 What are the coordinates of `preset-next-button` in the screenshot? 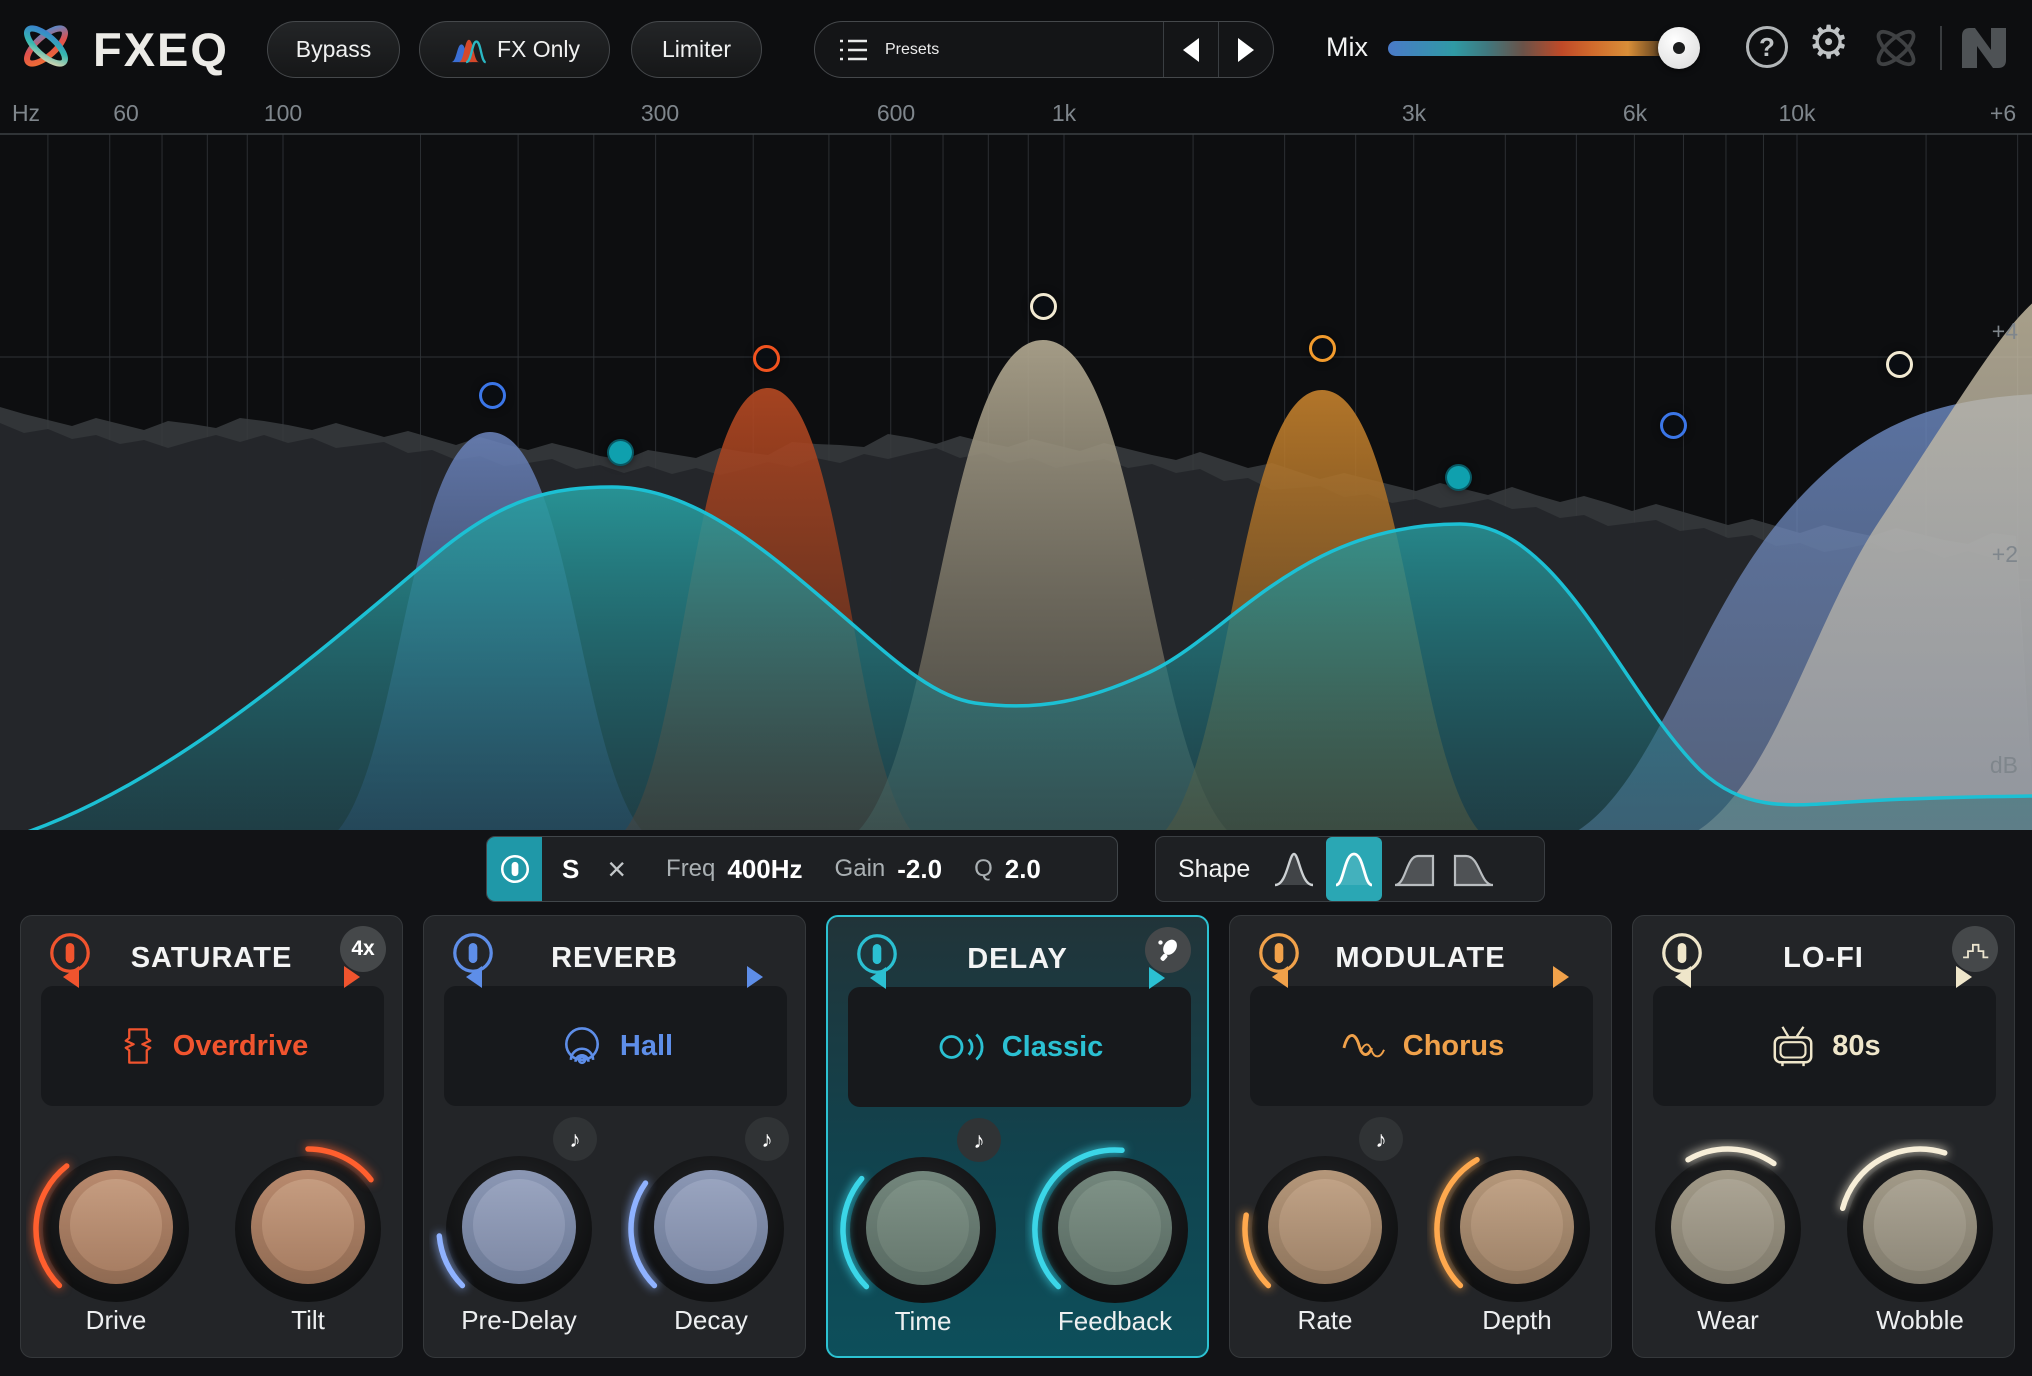 It's located at (1246, 49).